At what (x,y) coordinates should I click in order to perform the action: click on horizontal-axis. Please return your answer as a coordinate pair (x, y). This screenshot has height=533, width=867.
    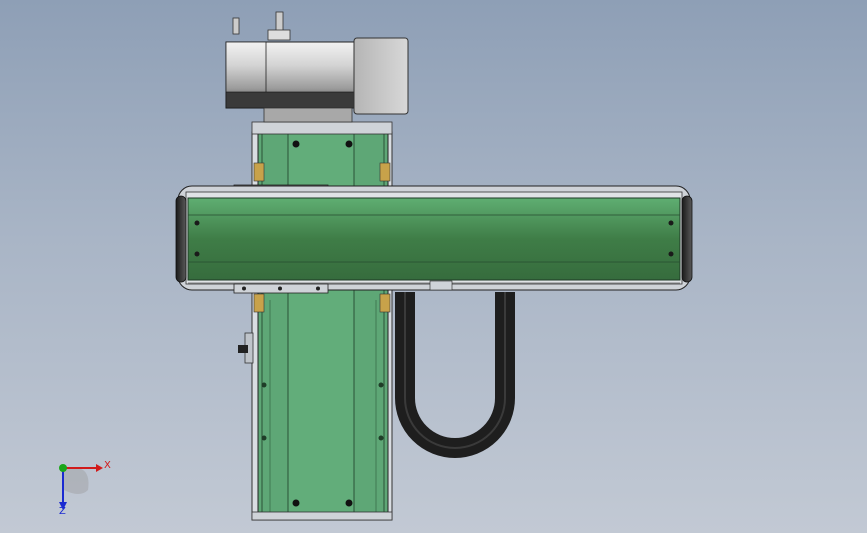
    Looking at the image, I should click on (434, 238).